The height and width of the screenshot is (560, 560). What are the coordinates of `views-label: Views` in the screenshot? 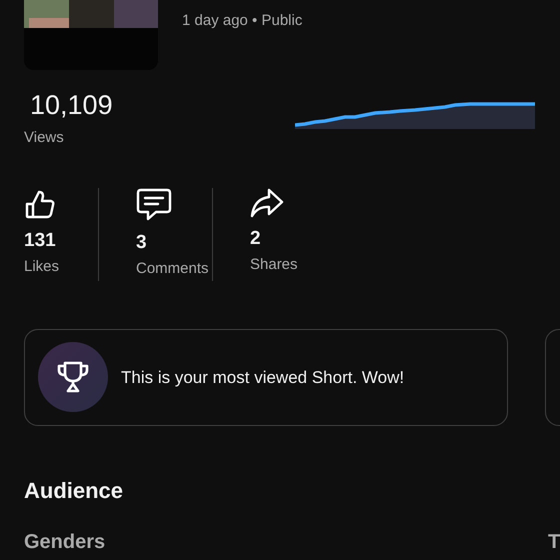 It's located at (44, 138).